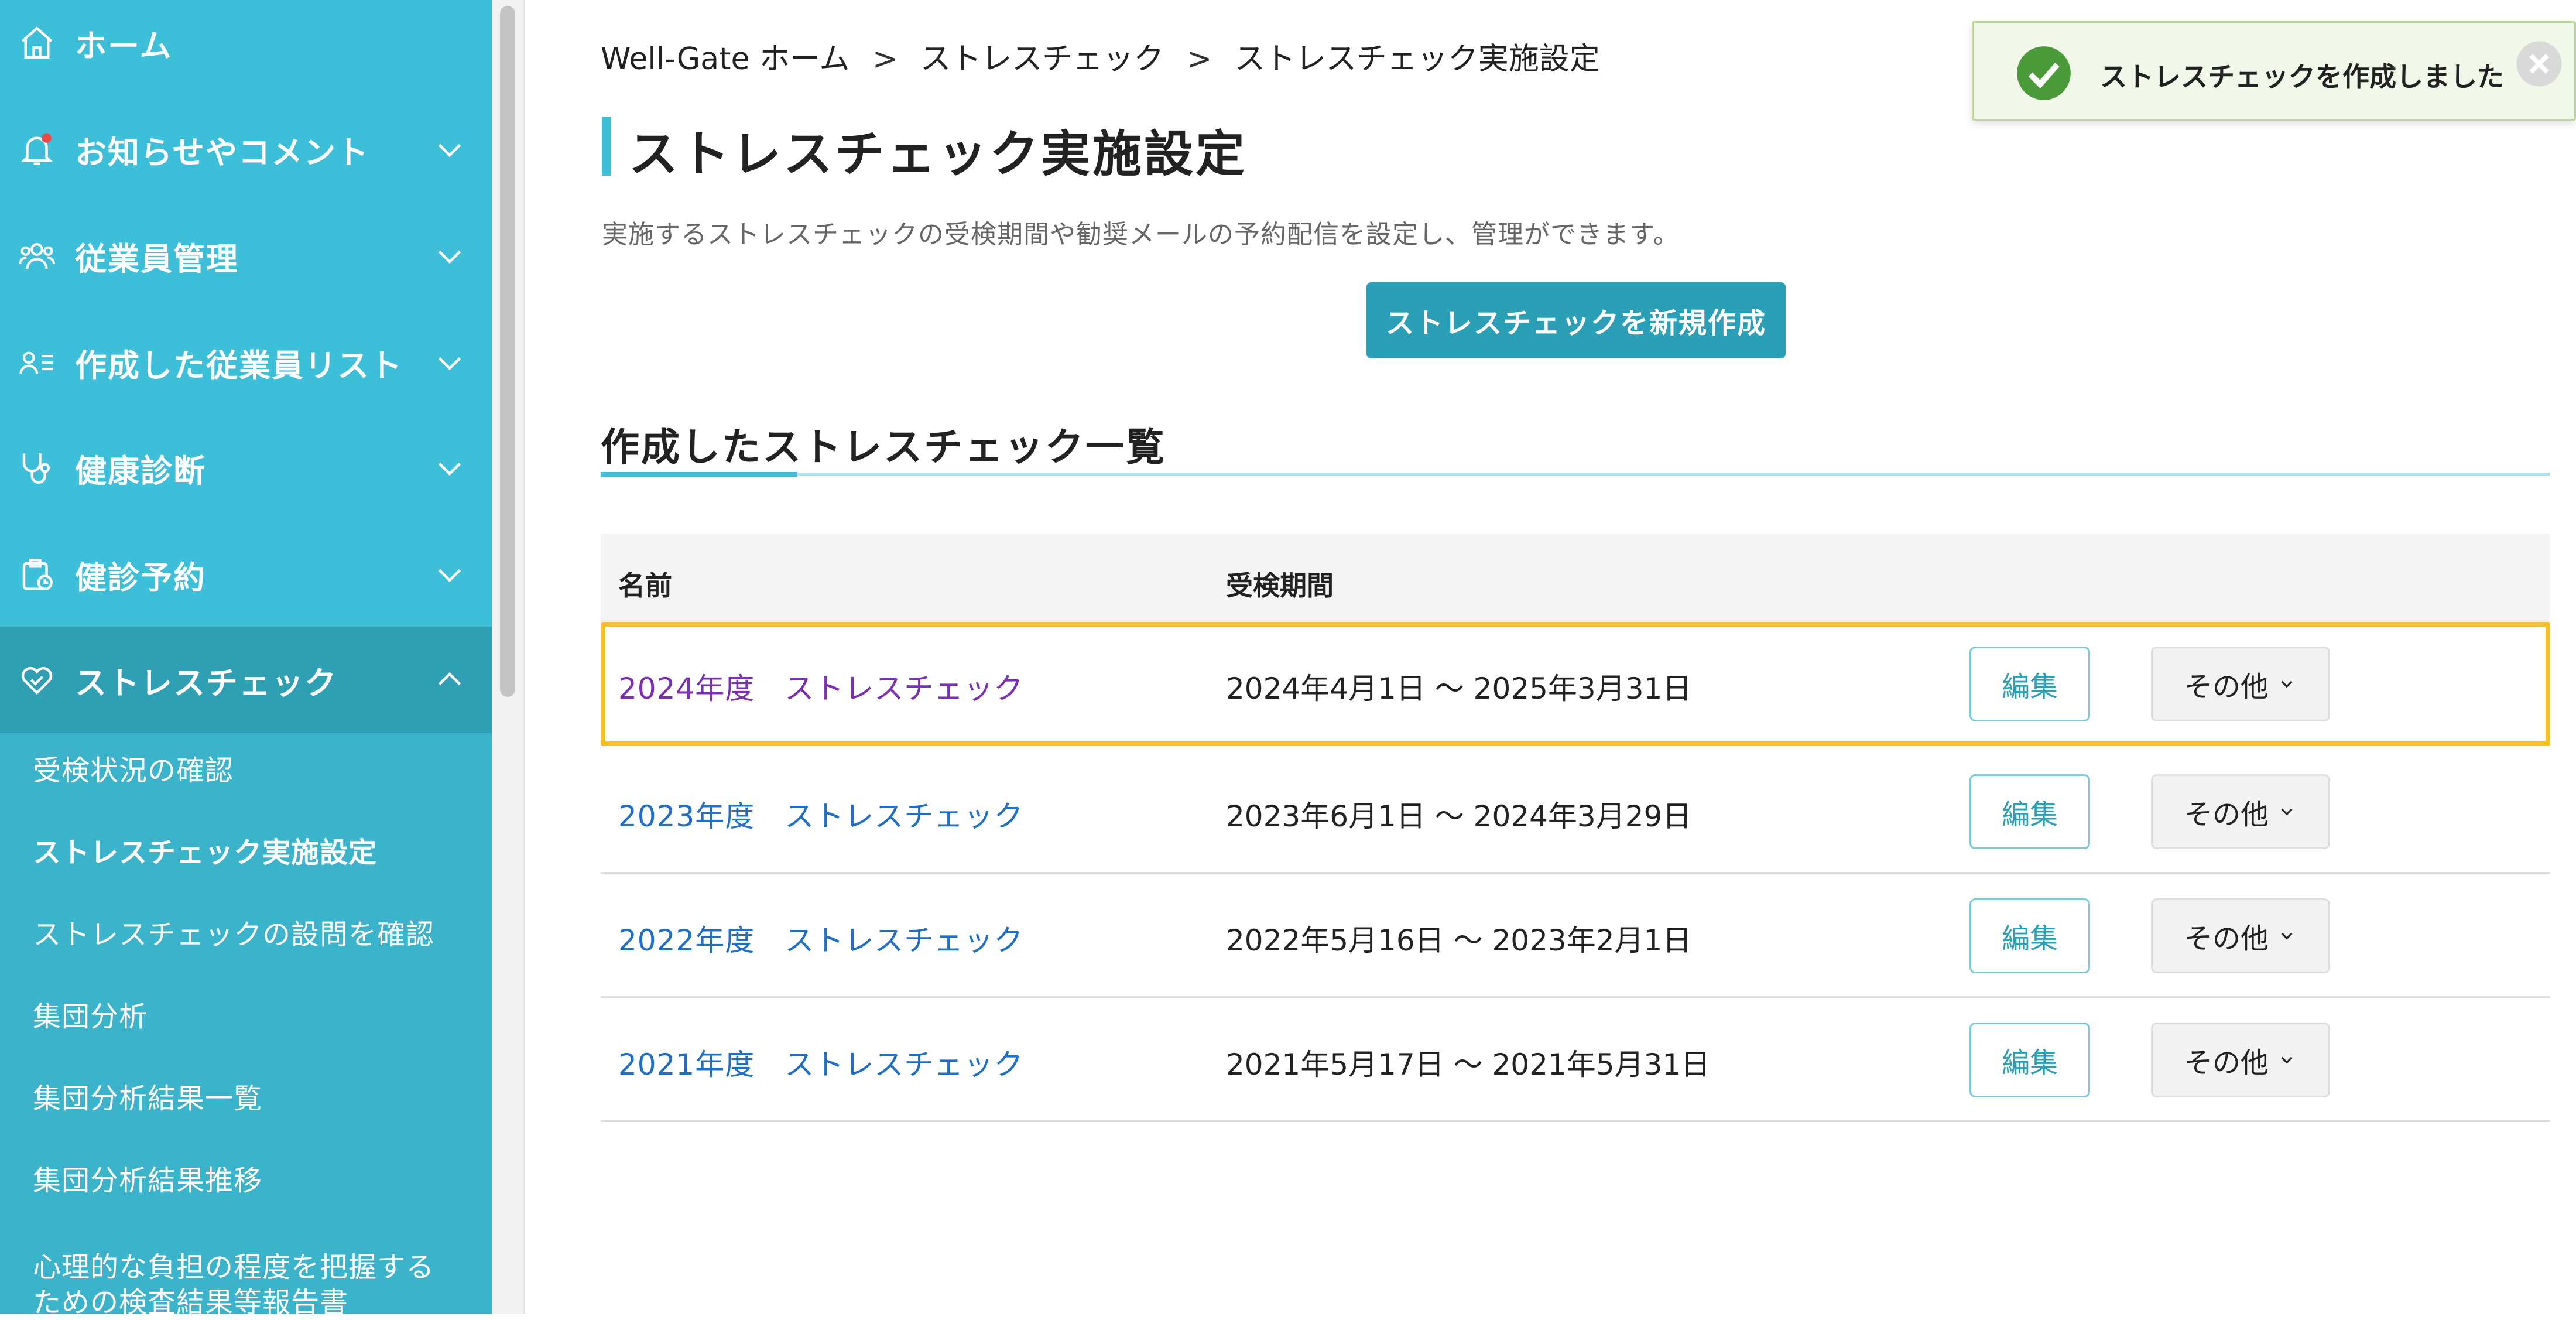  What do you see at coordinates (507, 351) in the screenshot?
I see `scrollbar-thumb` at bounding box center [507, 351].